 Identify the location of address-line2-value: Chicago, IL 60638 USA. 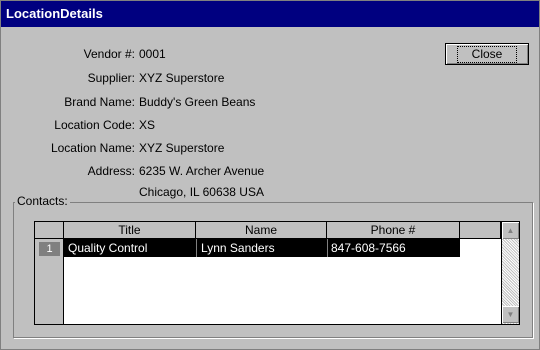
(201, 192).